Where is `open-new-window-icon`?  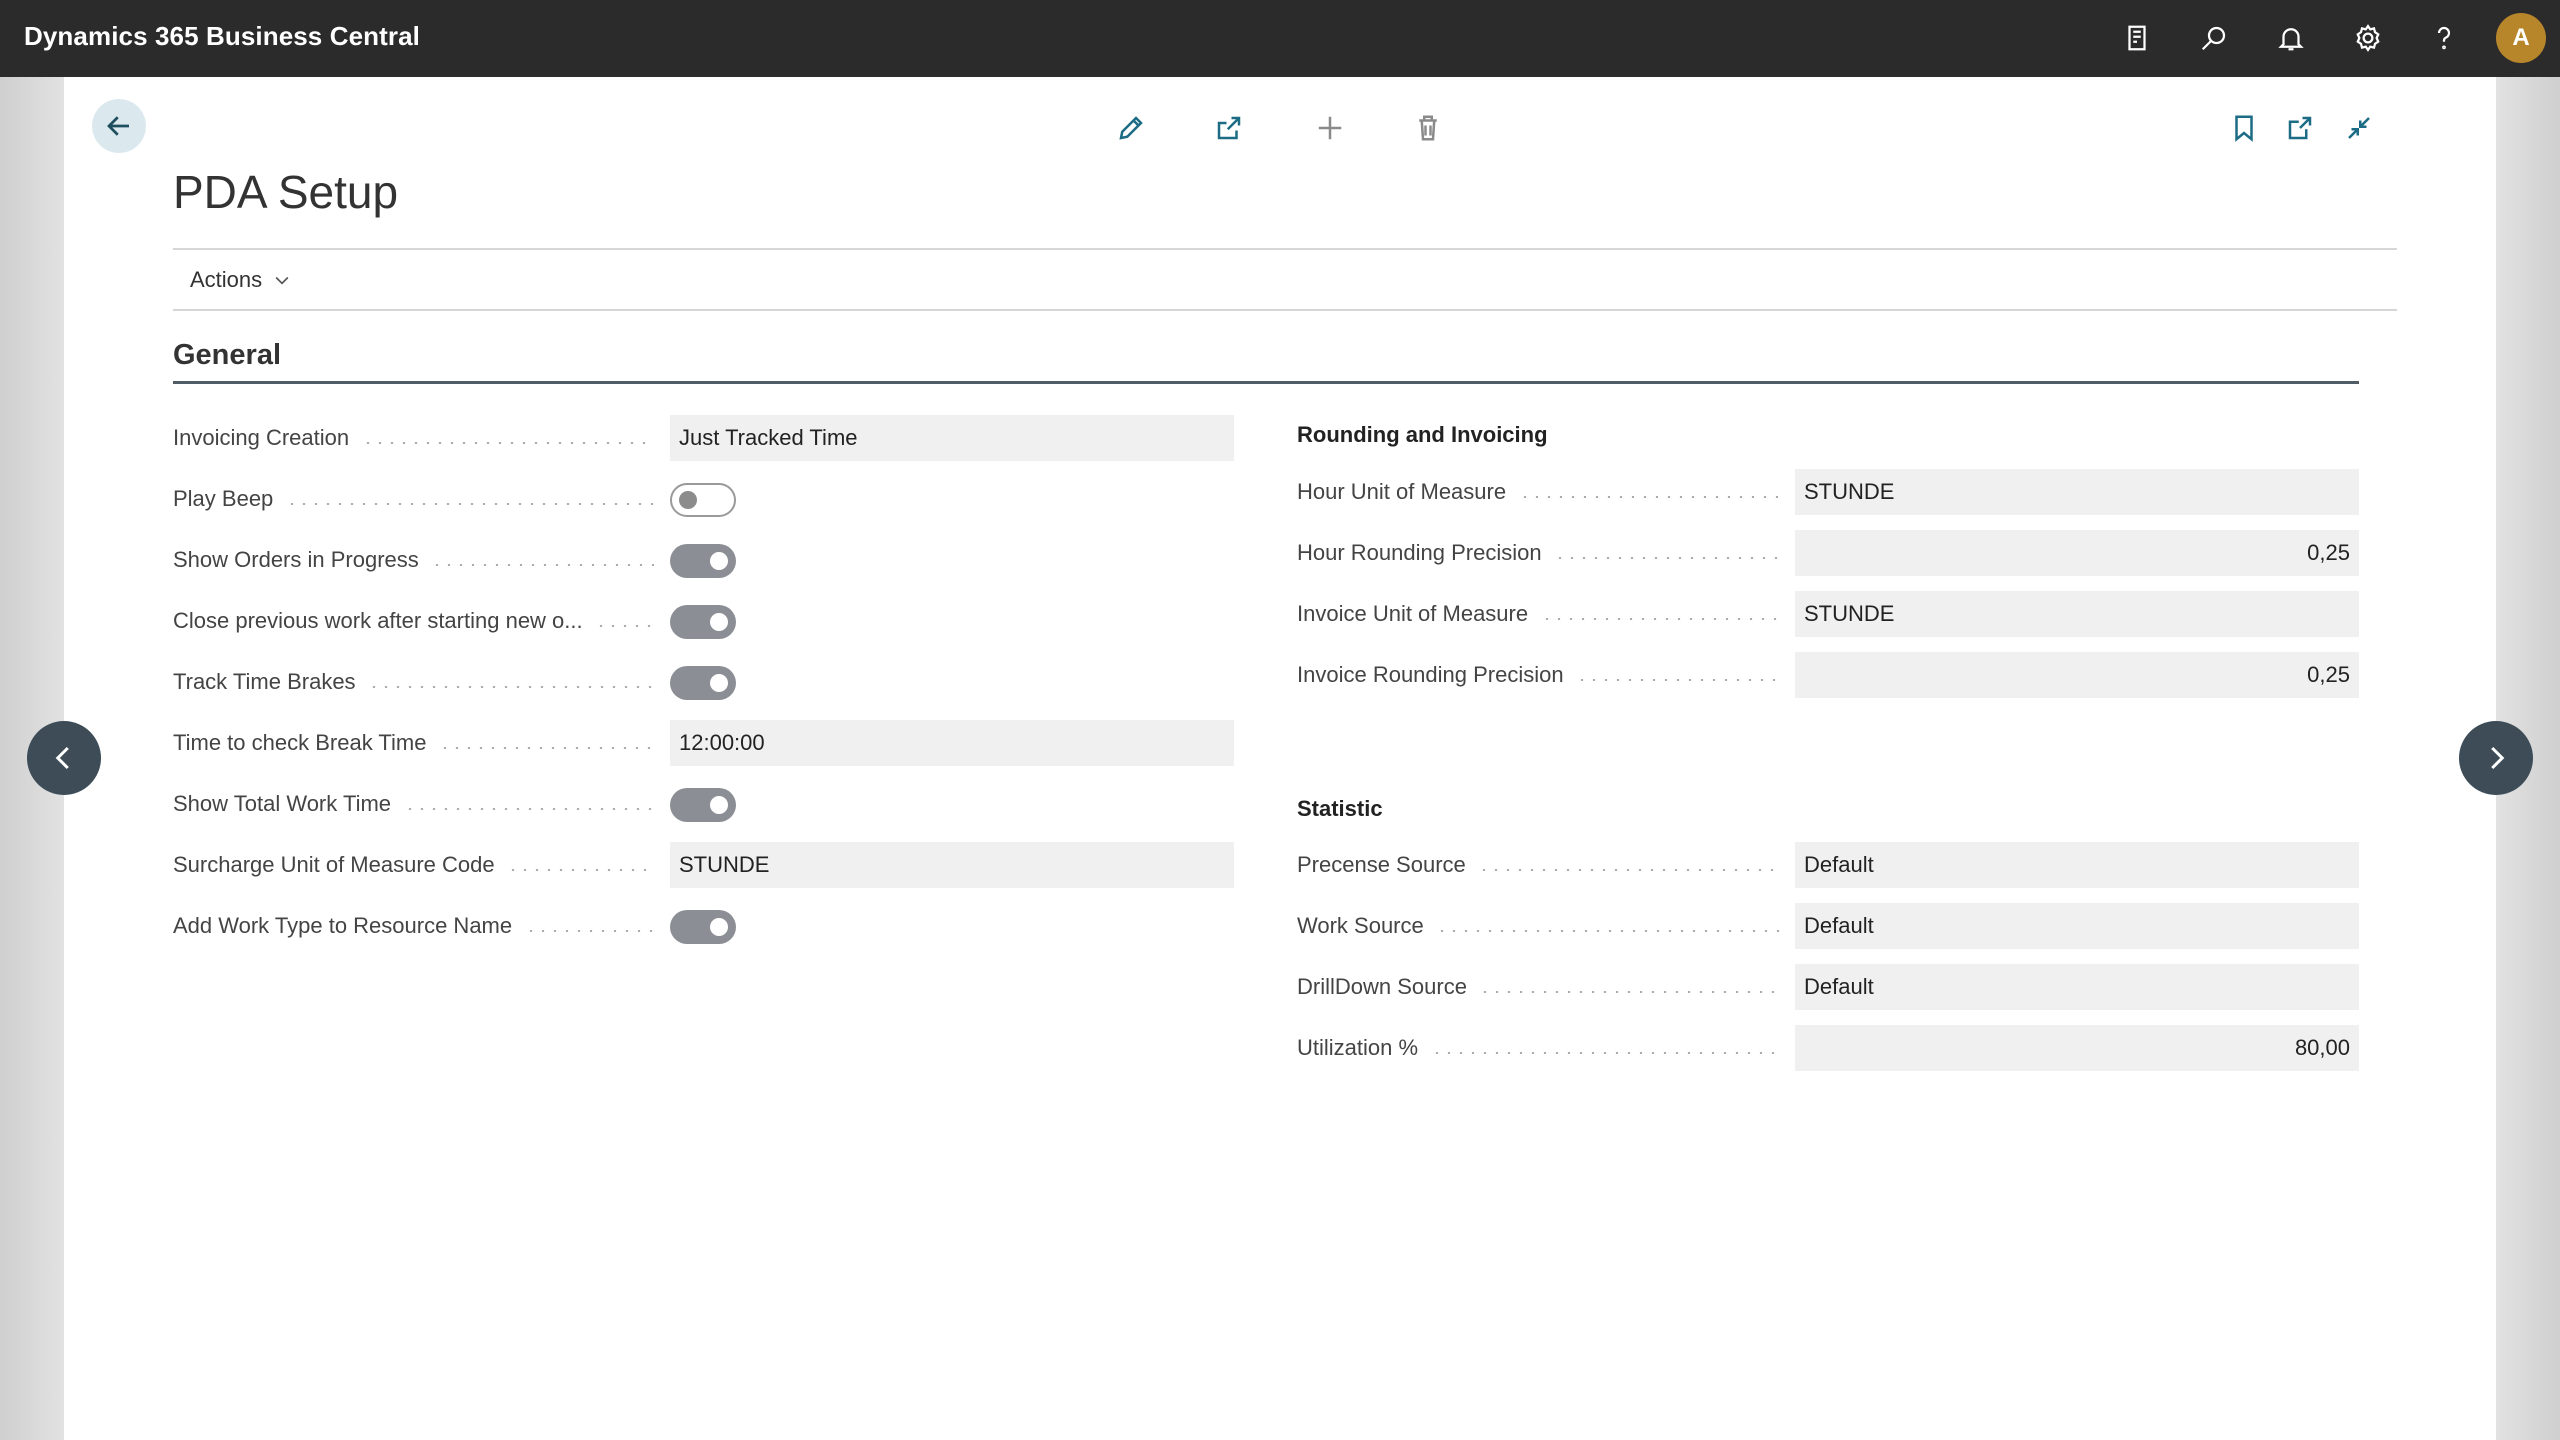
open-new-window-icon is located at coordinates (2300, 128).